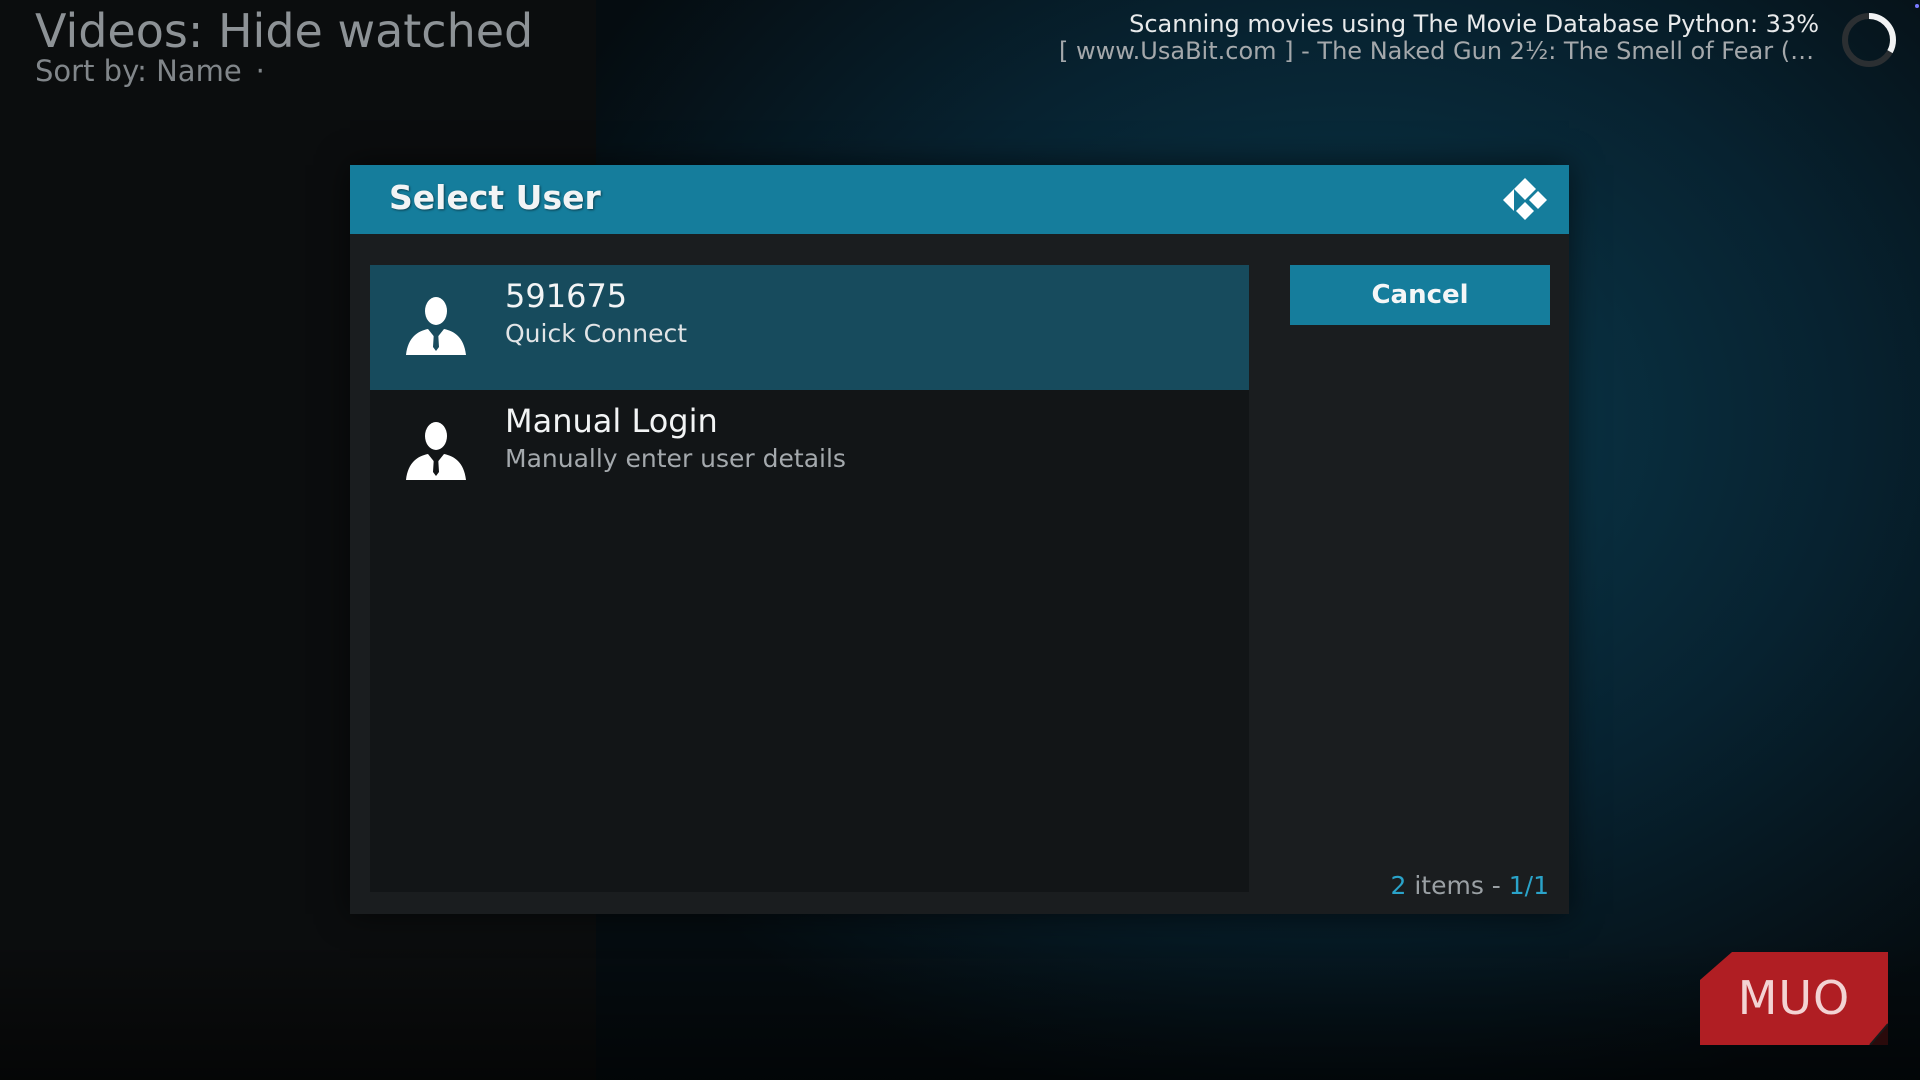 This screenshot has height=1080, width=1920. What do you see at coordinates (675, 458) in the screenshot?
I see `list-item-subtitle: Manually enter user details` at bounding box center [675, 458].